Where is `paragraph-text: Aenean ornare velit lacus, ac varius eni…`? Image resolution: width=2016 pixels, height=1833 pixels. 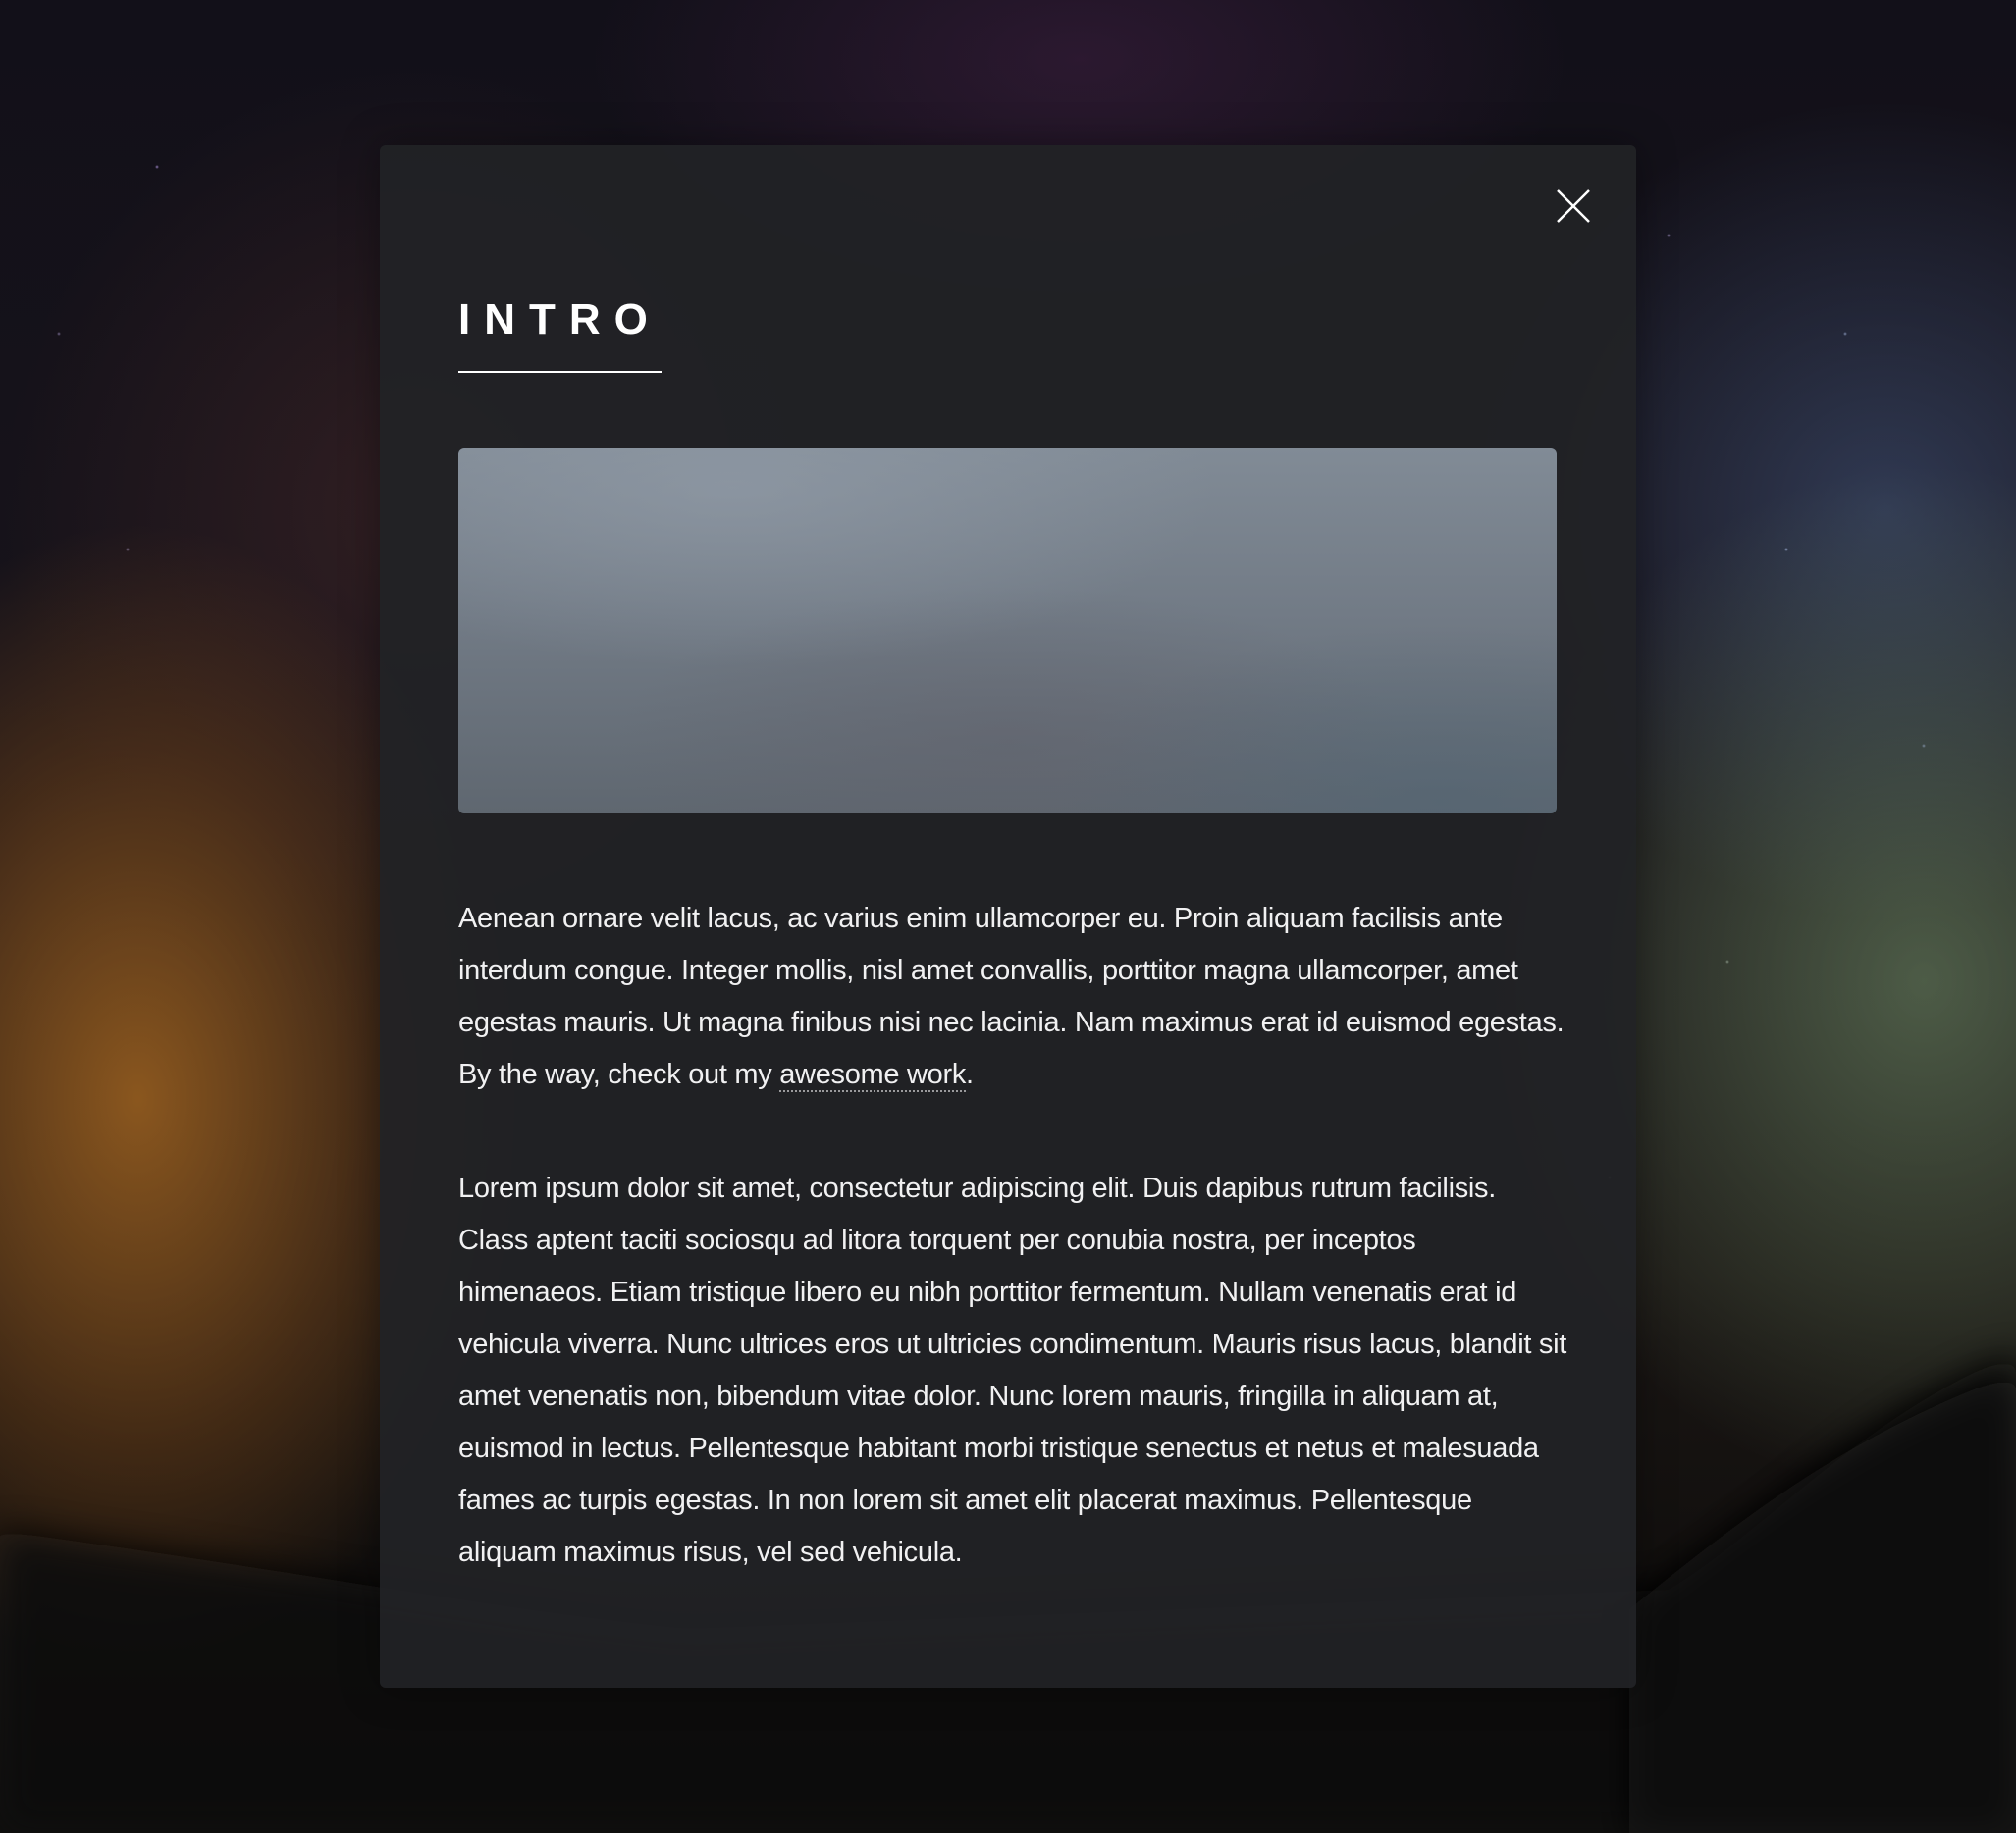 paragraph-text: Aenean ornare velit lacus, ac varius eni… is located at coordinates (1011, 996).